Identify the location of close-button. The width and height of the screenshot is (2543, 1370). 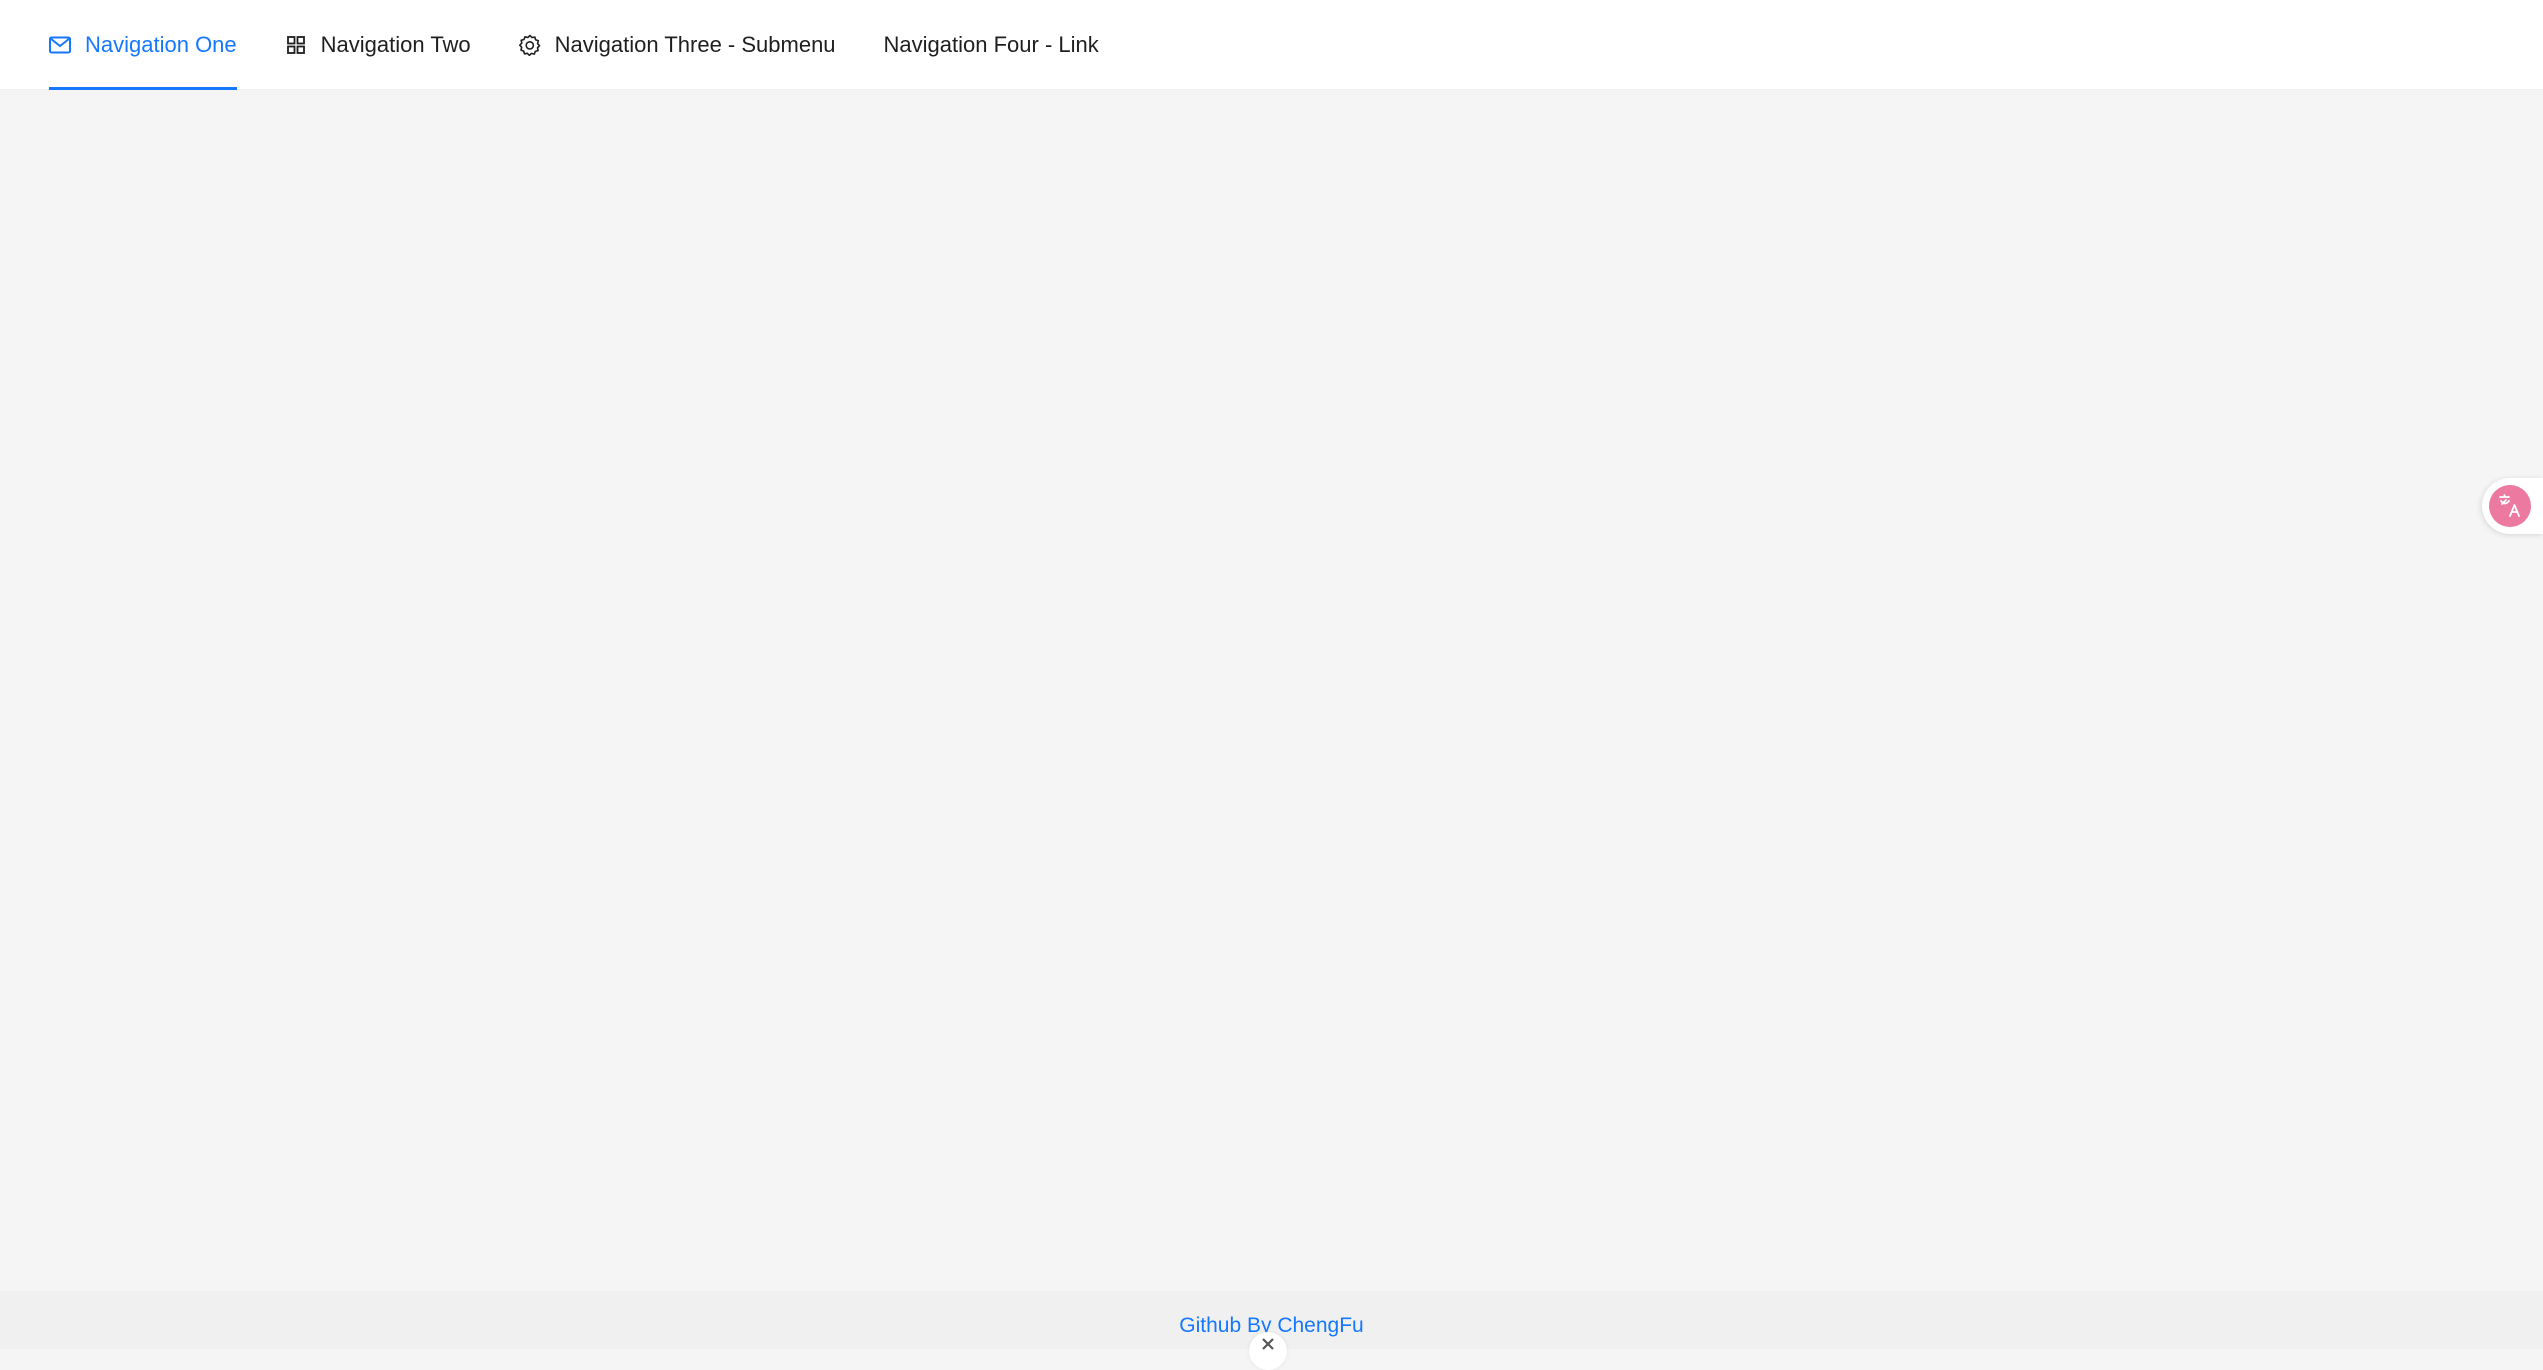
(1268, 1351).